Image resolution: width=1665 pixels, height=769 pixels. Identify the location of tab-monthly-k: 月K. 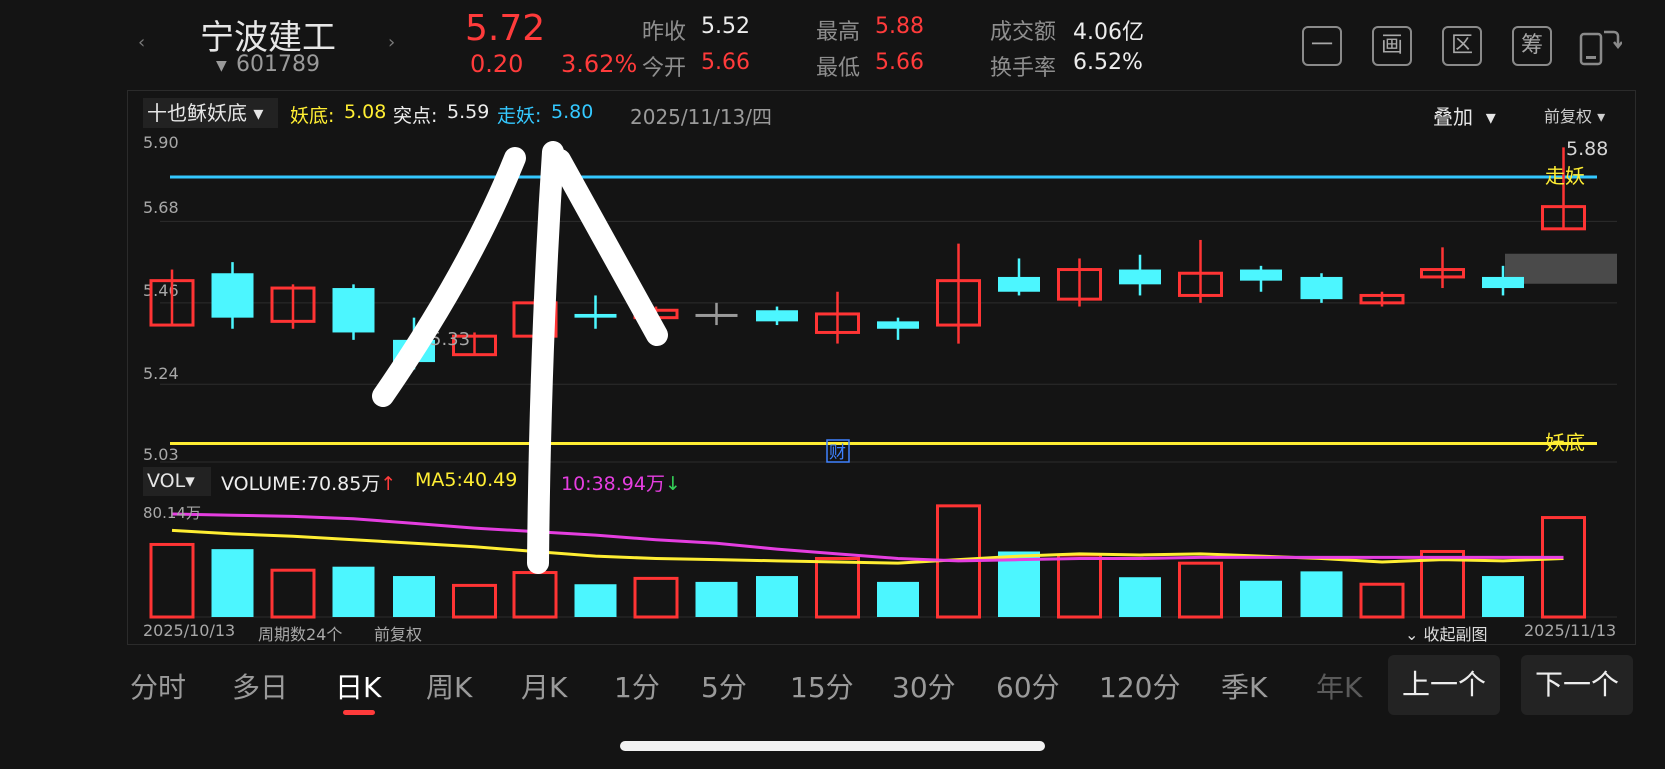
(544, 686).